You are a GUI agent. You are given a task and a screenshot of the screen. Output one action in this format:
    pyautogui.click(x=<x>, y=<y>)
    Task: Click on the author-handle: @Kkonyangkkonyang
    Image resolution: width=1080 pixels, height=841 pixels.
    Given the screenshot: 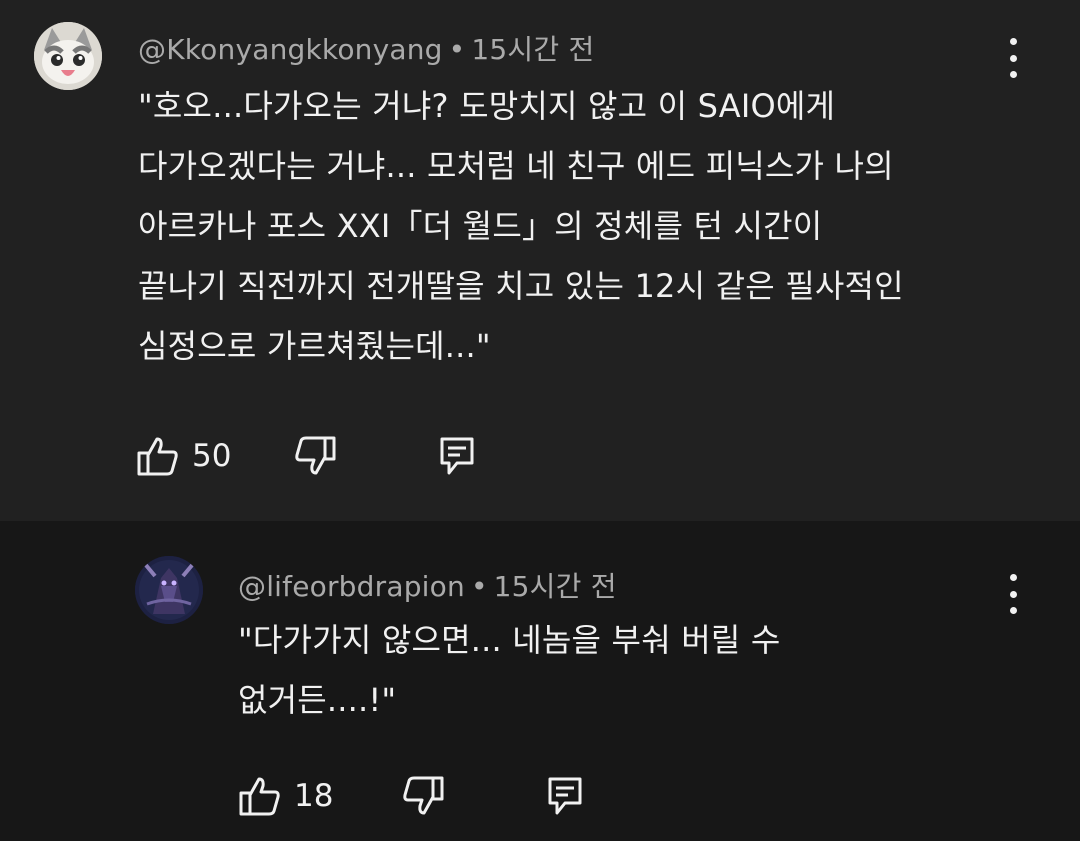 What is the action you would take?
    pyautogui.click(x=290, y=49)
    